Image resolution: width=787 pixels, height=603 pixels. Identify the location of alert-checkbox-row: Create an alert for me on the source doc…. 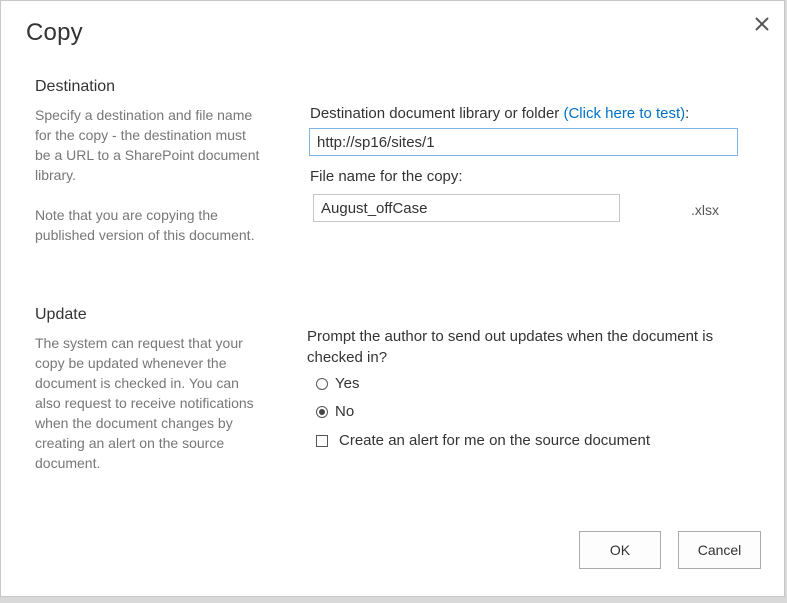
(483, 440).